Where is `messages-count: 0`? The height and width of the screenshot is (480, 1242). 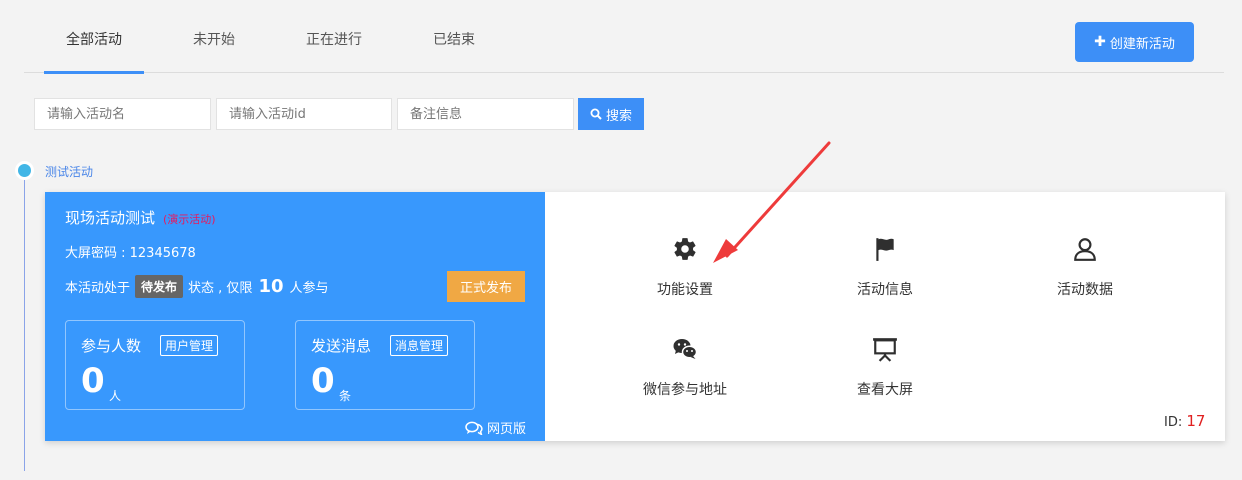 messages-count: 0 is located at coordinates (323, 381).